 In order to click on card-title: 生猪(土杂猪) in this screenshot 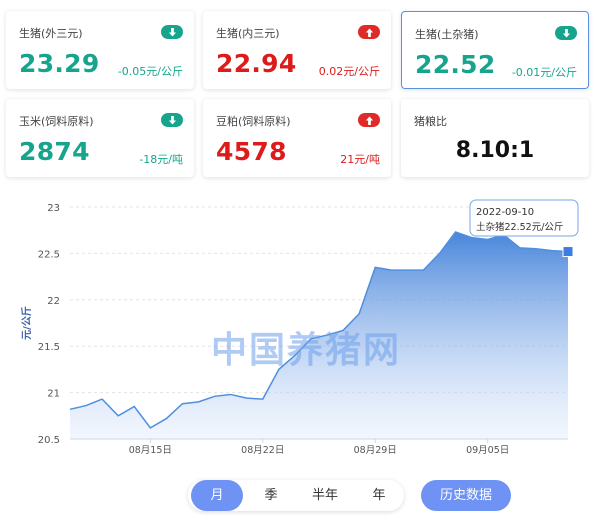, I will do `click(447, 34)`.